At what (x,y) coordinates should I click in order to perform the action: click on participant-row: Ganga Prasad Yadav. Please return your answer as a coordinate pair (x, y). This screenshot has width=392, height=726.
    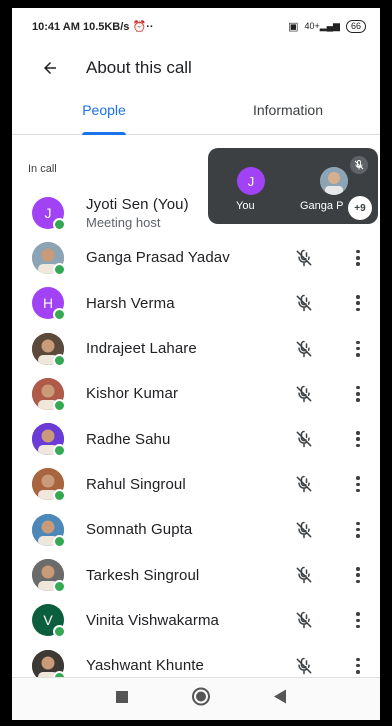
    Looking at the image, I should click on (196, 257).